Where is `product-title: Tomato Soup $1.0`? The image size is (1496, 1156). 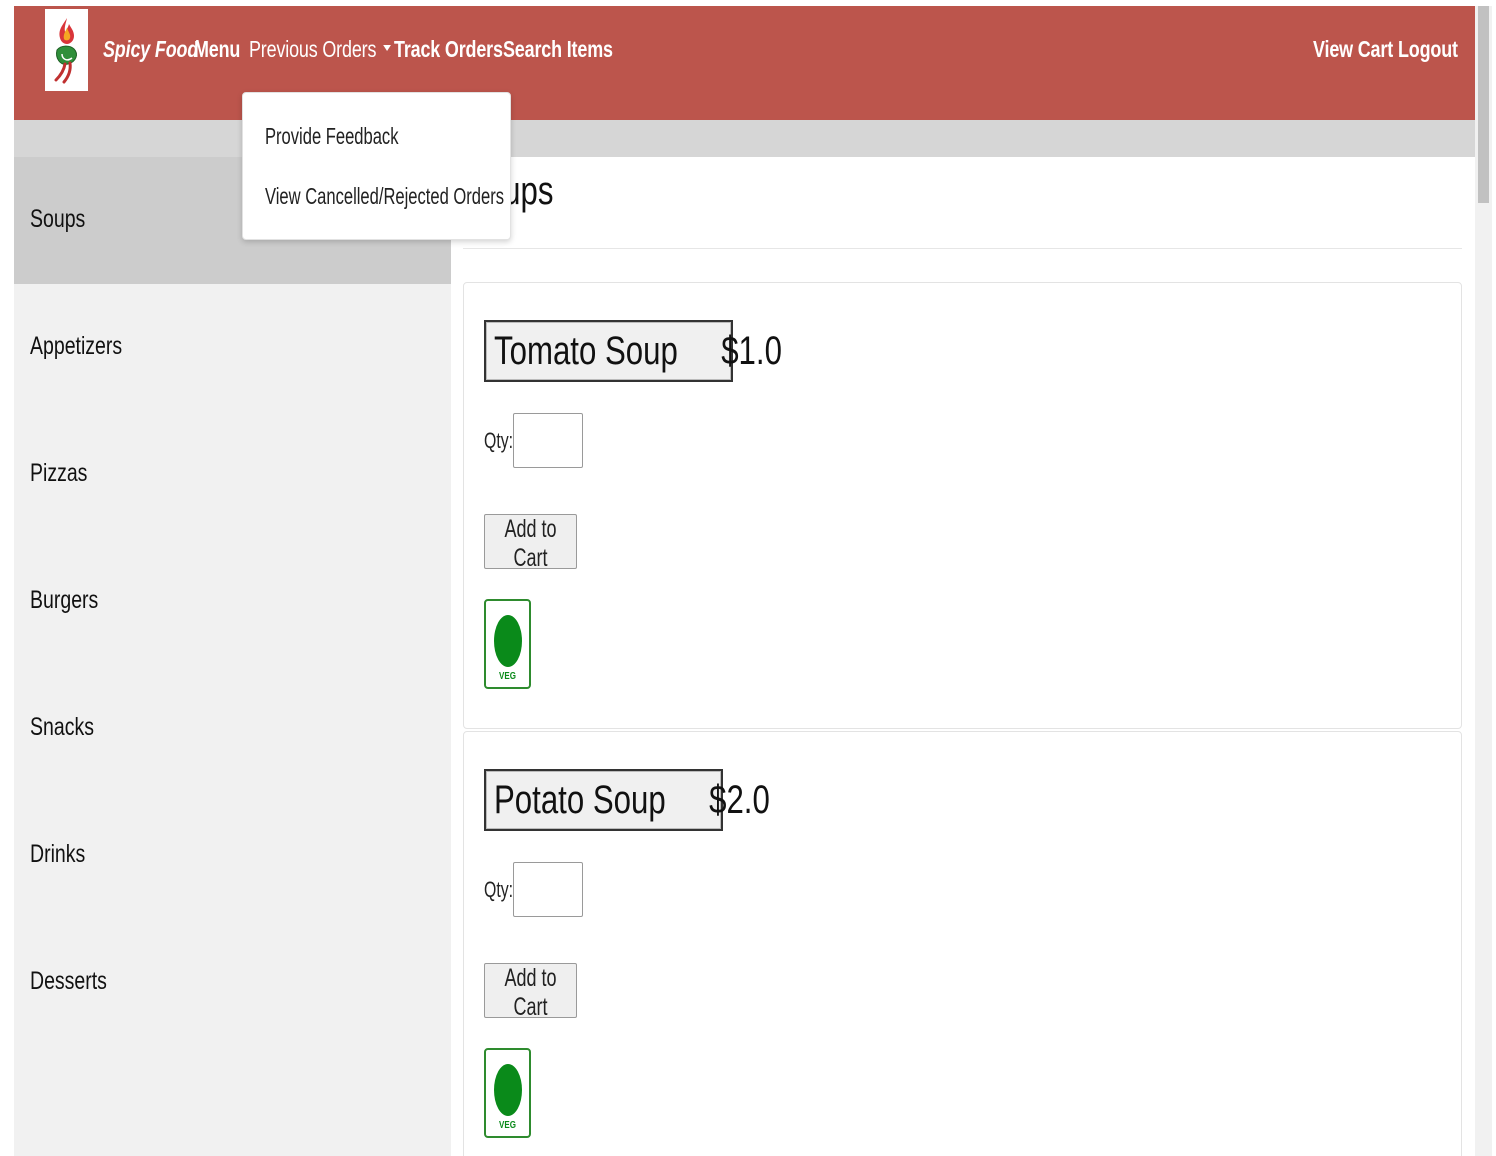
product-title: Tomato Soup $1.0 is located at coordinates (638, 351).